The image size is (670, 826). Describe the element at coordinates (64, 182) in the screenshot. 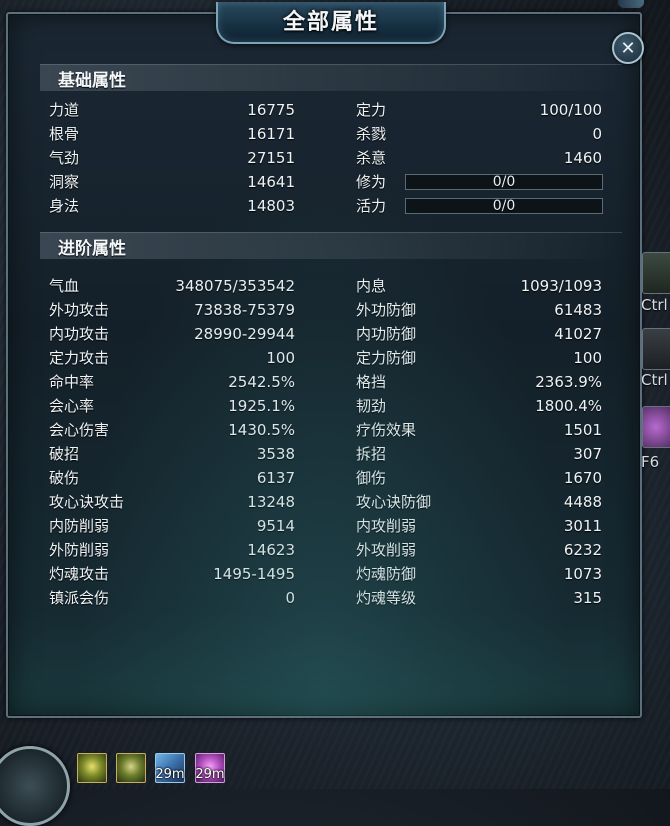

I see `attribute-label: 洞察` at that location.